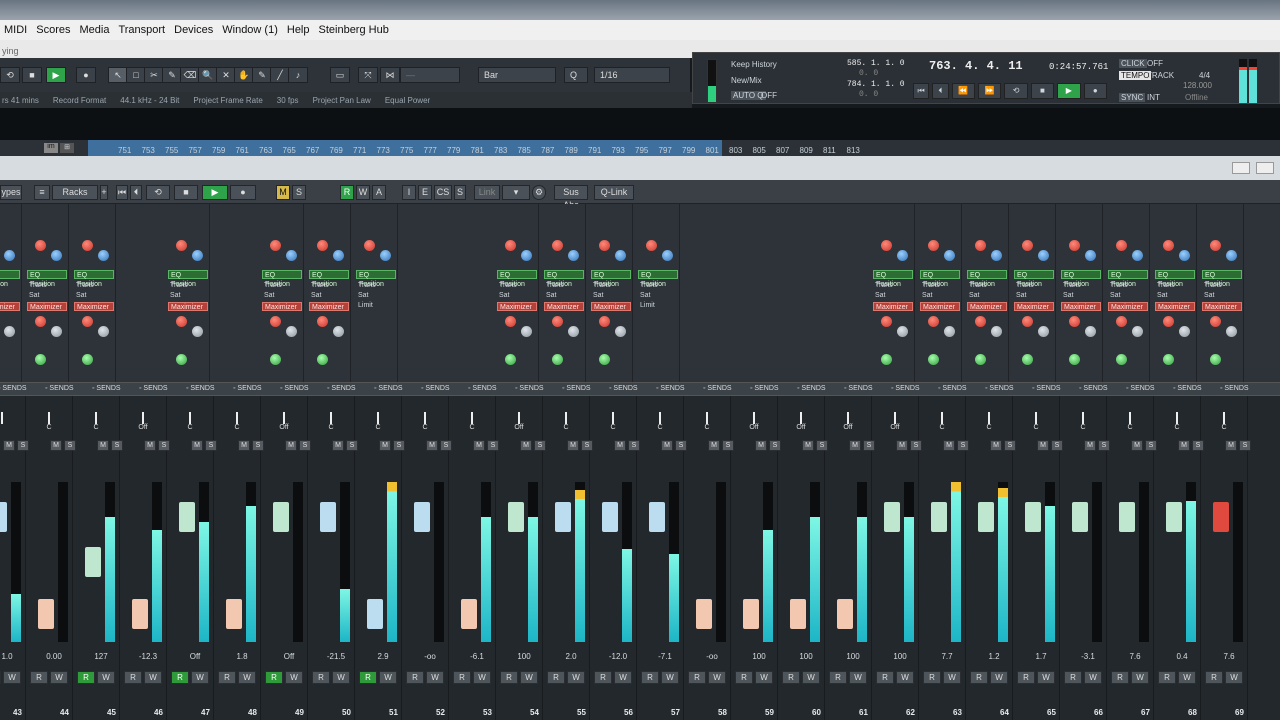 This screenshot has height=720, width=1280. What do you see at coordinates (1069, 91) in the screenshot?
I see `transport-play-button: ▶` at bounding box center [1069, 91].